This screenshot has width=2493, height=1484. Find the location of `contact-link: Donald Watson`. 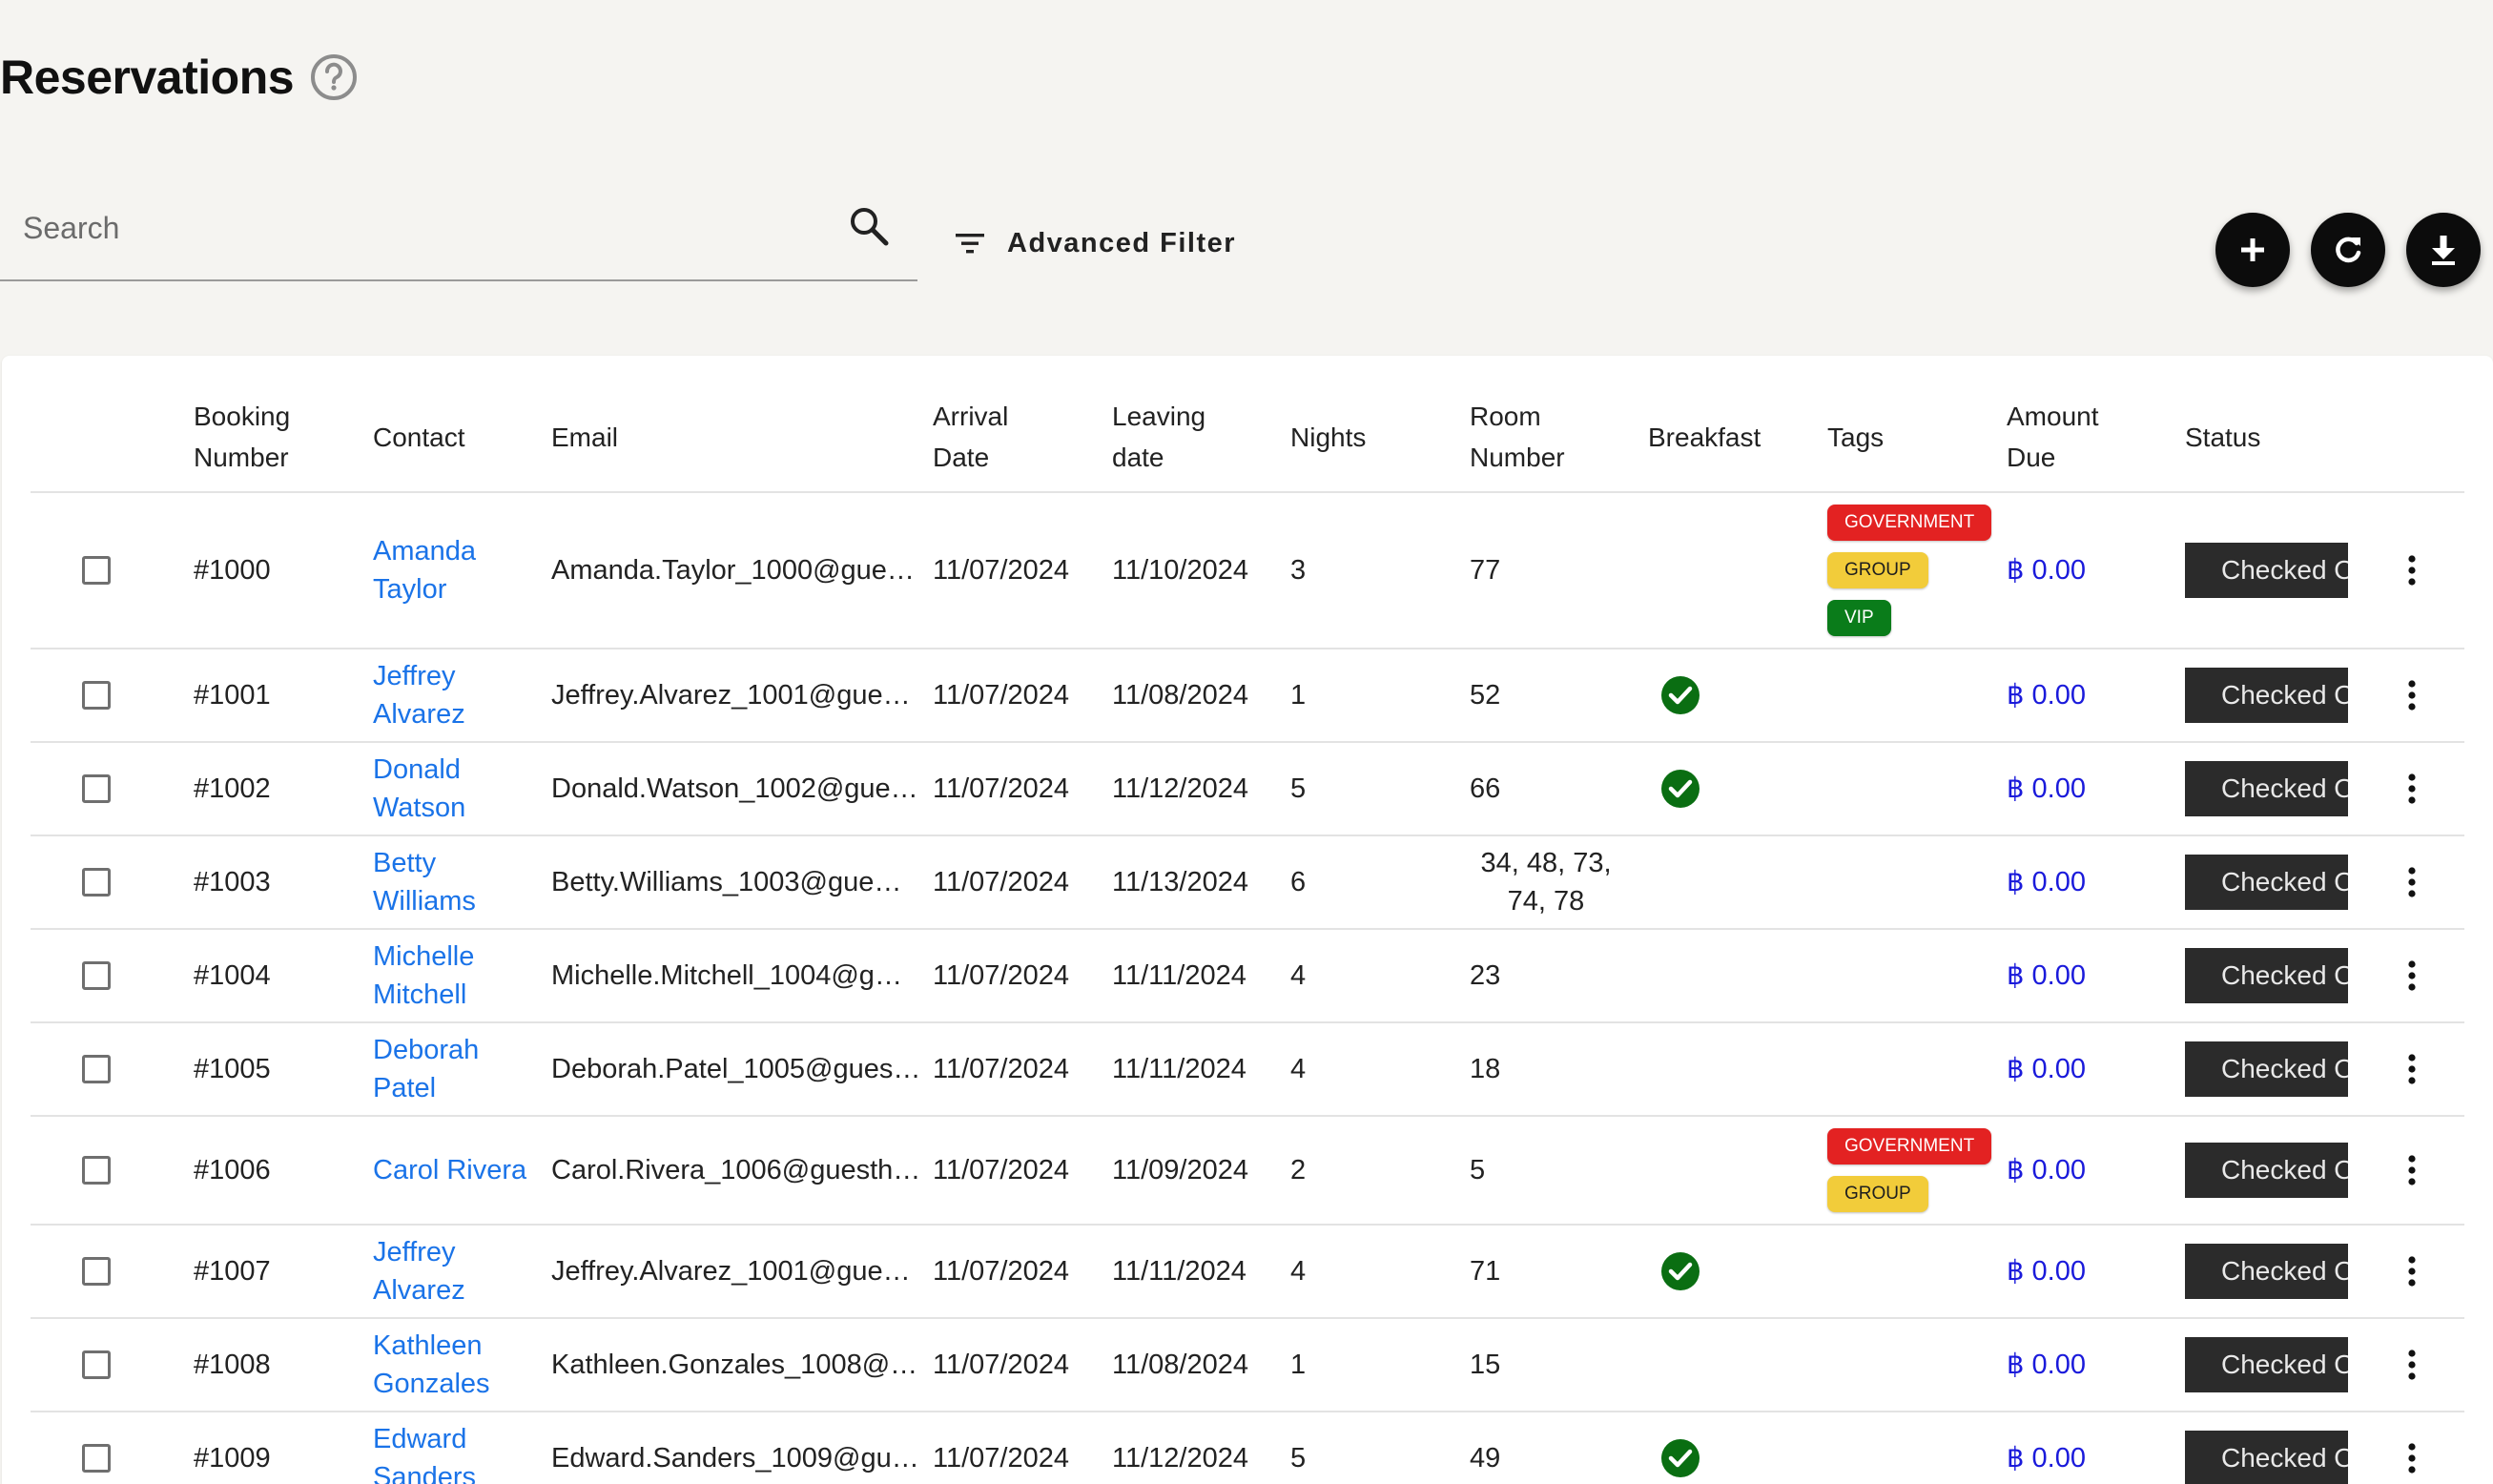

contact-link: Donald Watson is located at coordinates (462, 789).